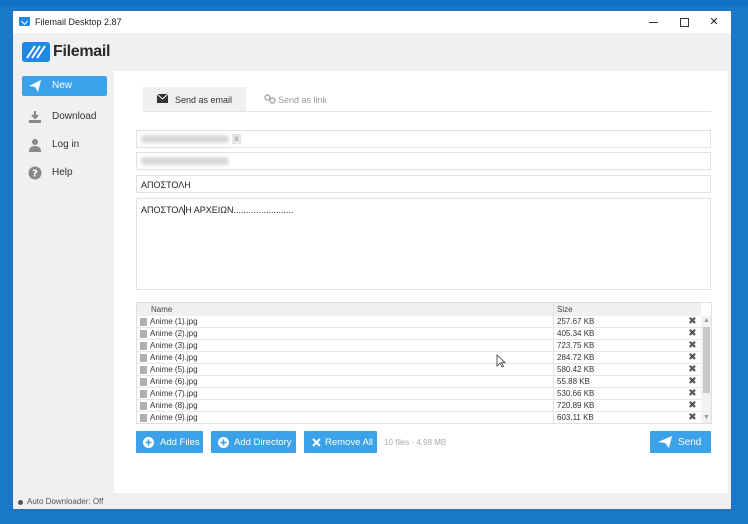  I want to click on sidebar-item-label: Log in, so click(66, 144).